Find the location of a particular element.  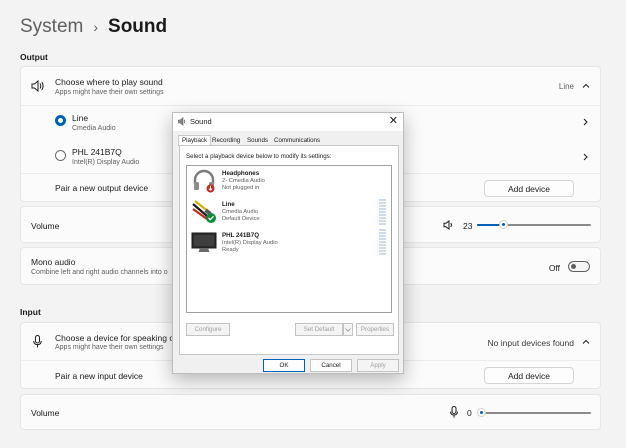

device-detail: Cmedia Audio is located at coordinates (94, 128).